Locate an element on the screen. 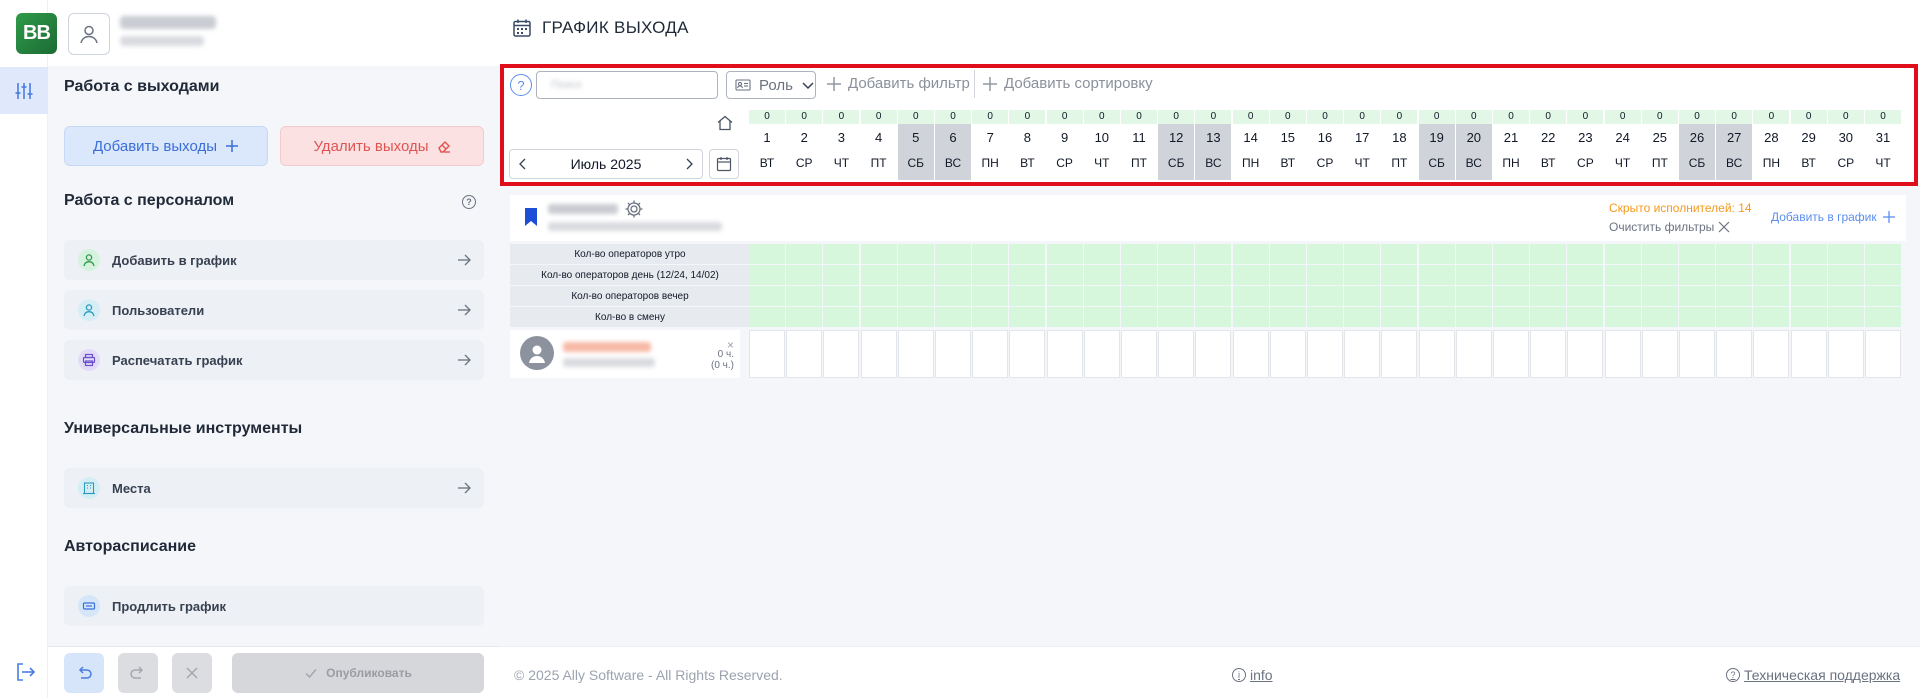  group-details-redacted is located at coordinates (635, 226).